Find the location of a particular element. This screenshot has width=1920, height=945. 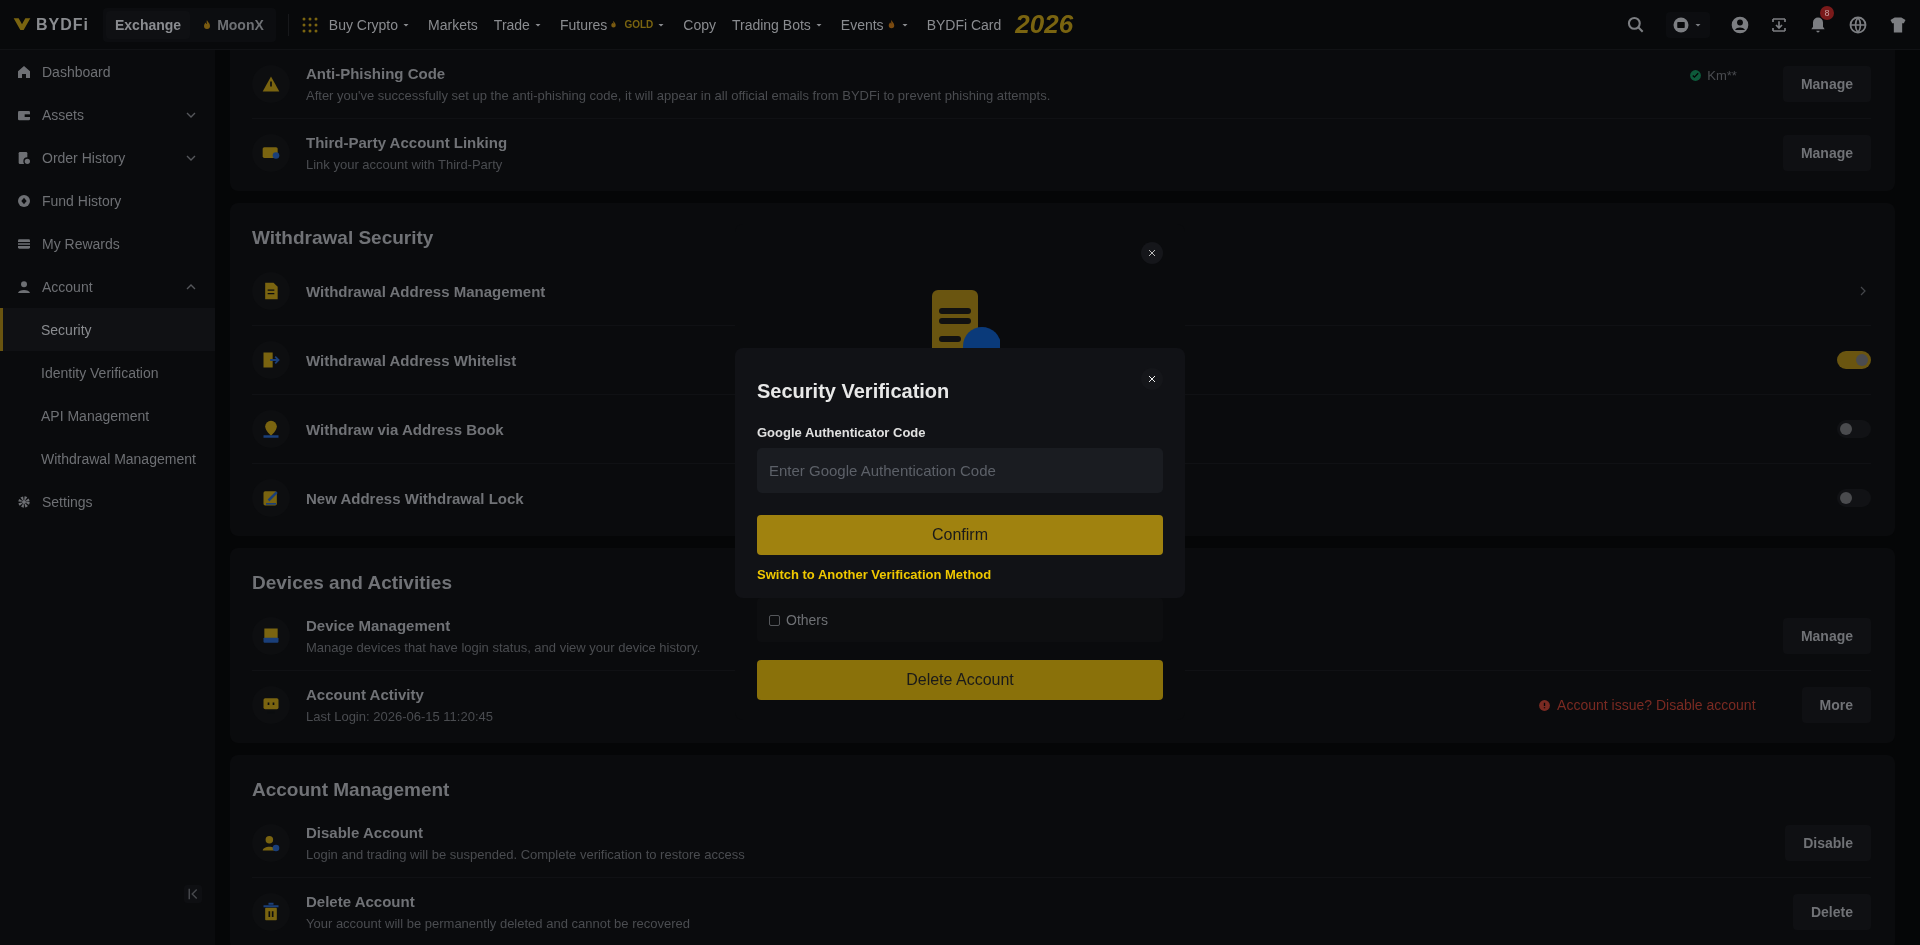

setting-title: Delete Account is located at coordinates (360, 901).